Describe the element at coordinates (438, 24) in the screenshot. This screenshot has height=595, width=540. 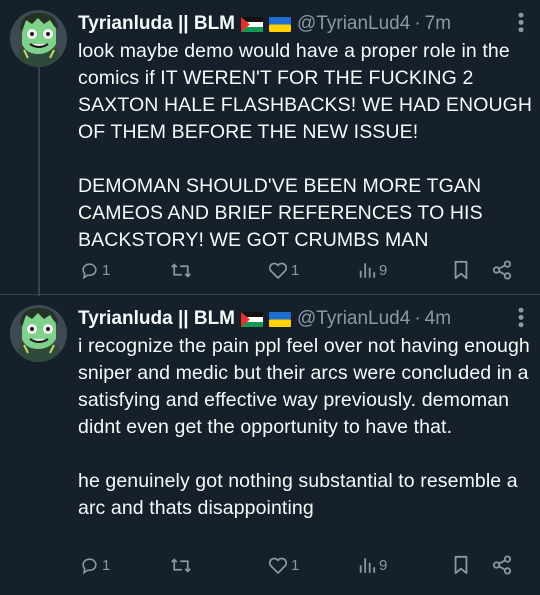
I see `timestamp: 7m` at that location.